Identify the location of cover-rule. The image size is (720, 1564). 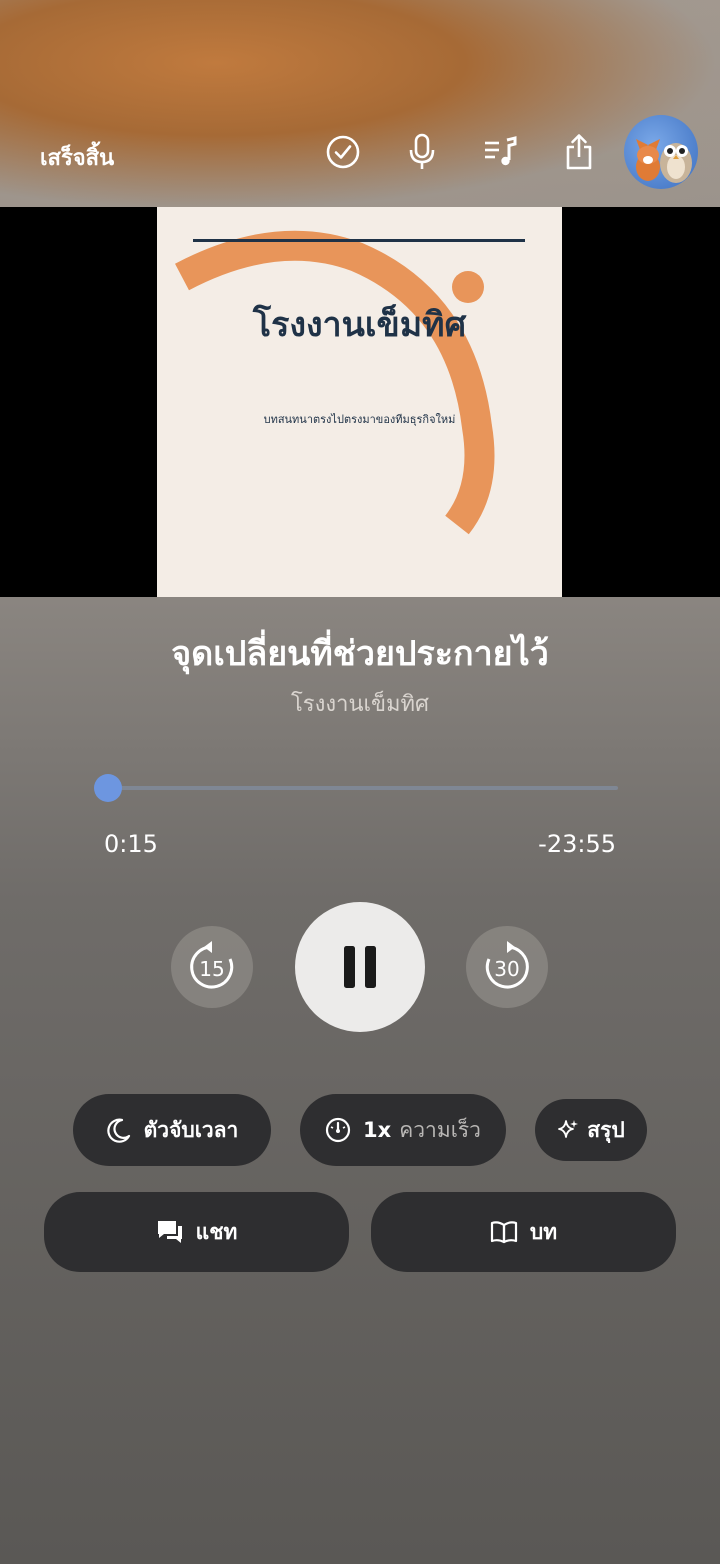
(359, 240).